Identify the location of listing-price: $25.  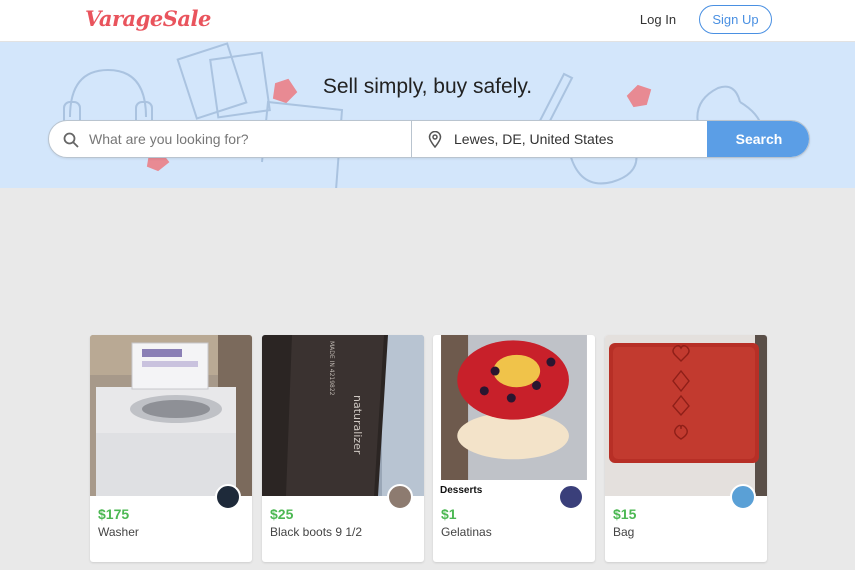
(282, 514).